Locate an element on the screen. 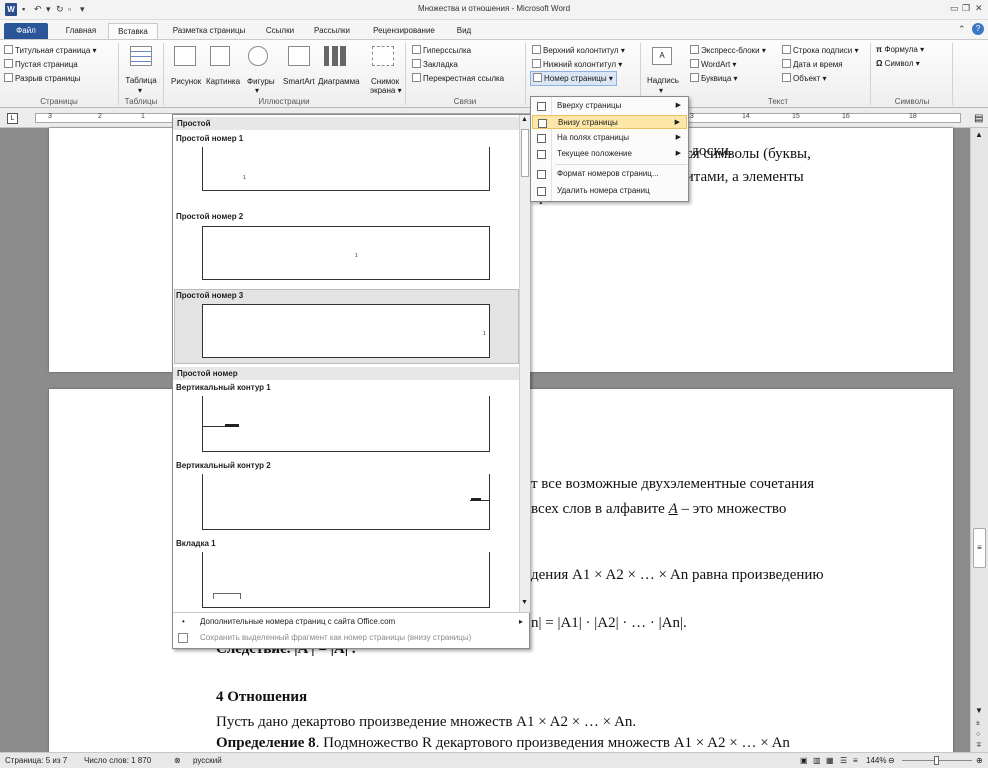  screenshot-icon is located at coordinates (383, 56).